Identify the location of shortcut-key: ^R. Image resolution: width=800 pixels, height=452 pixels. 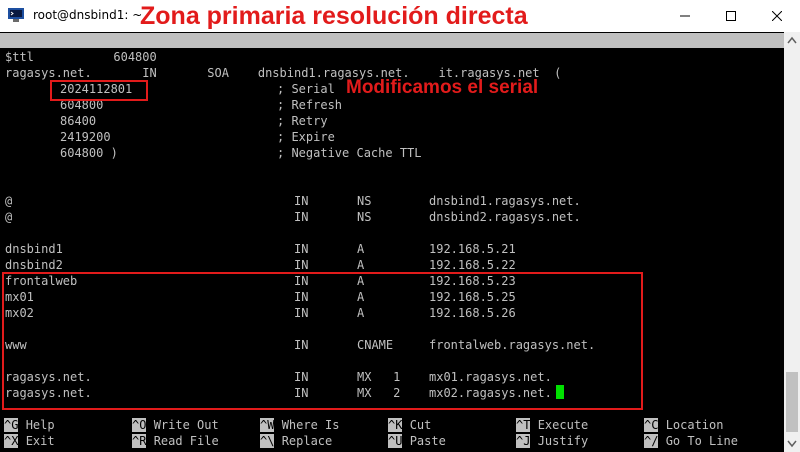
(139, 441).